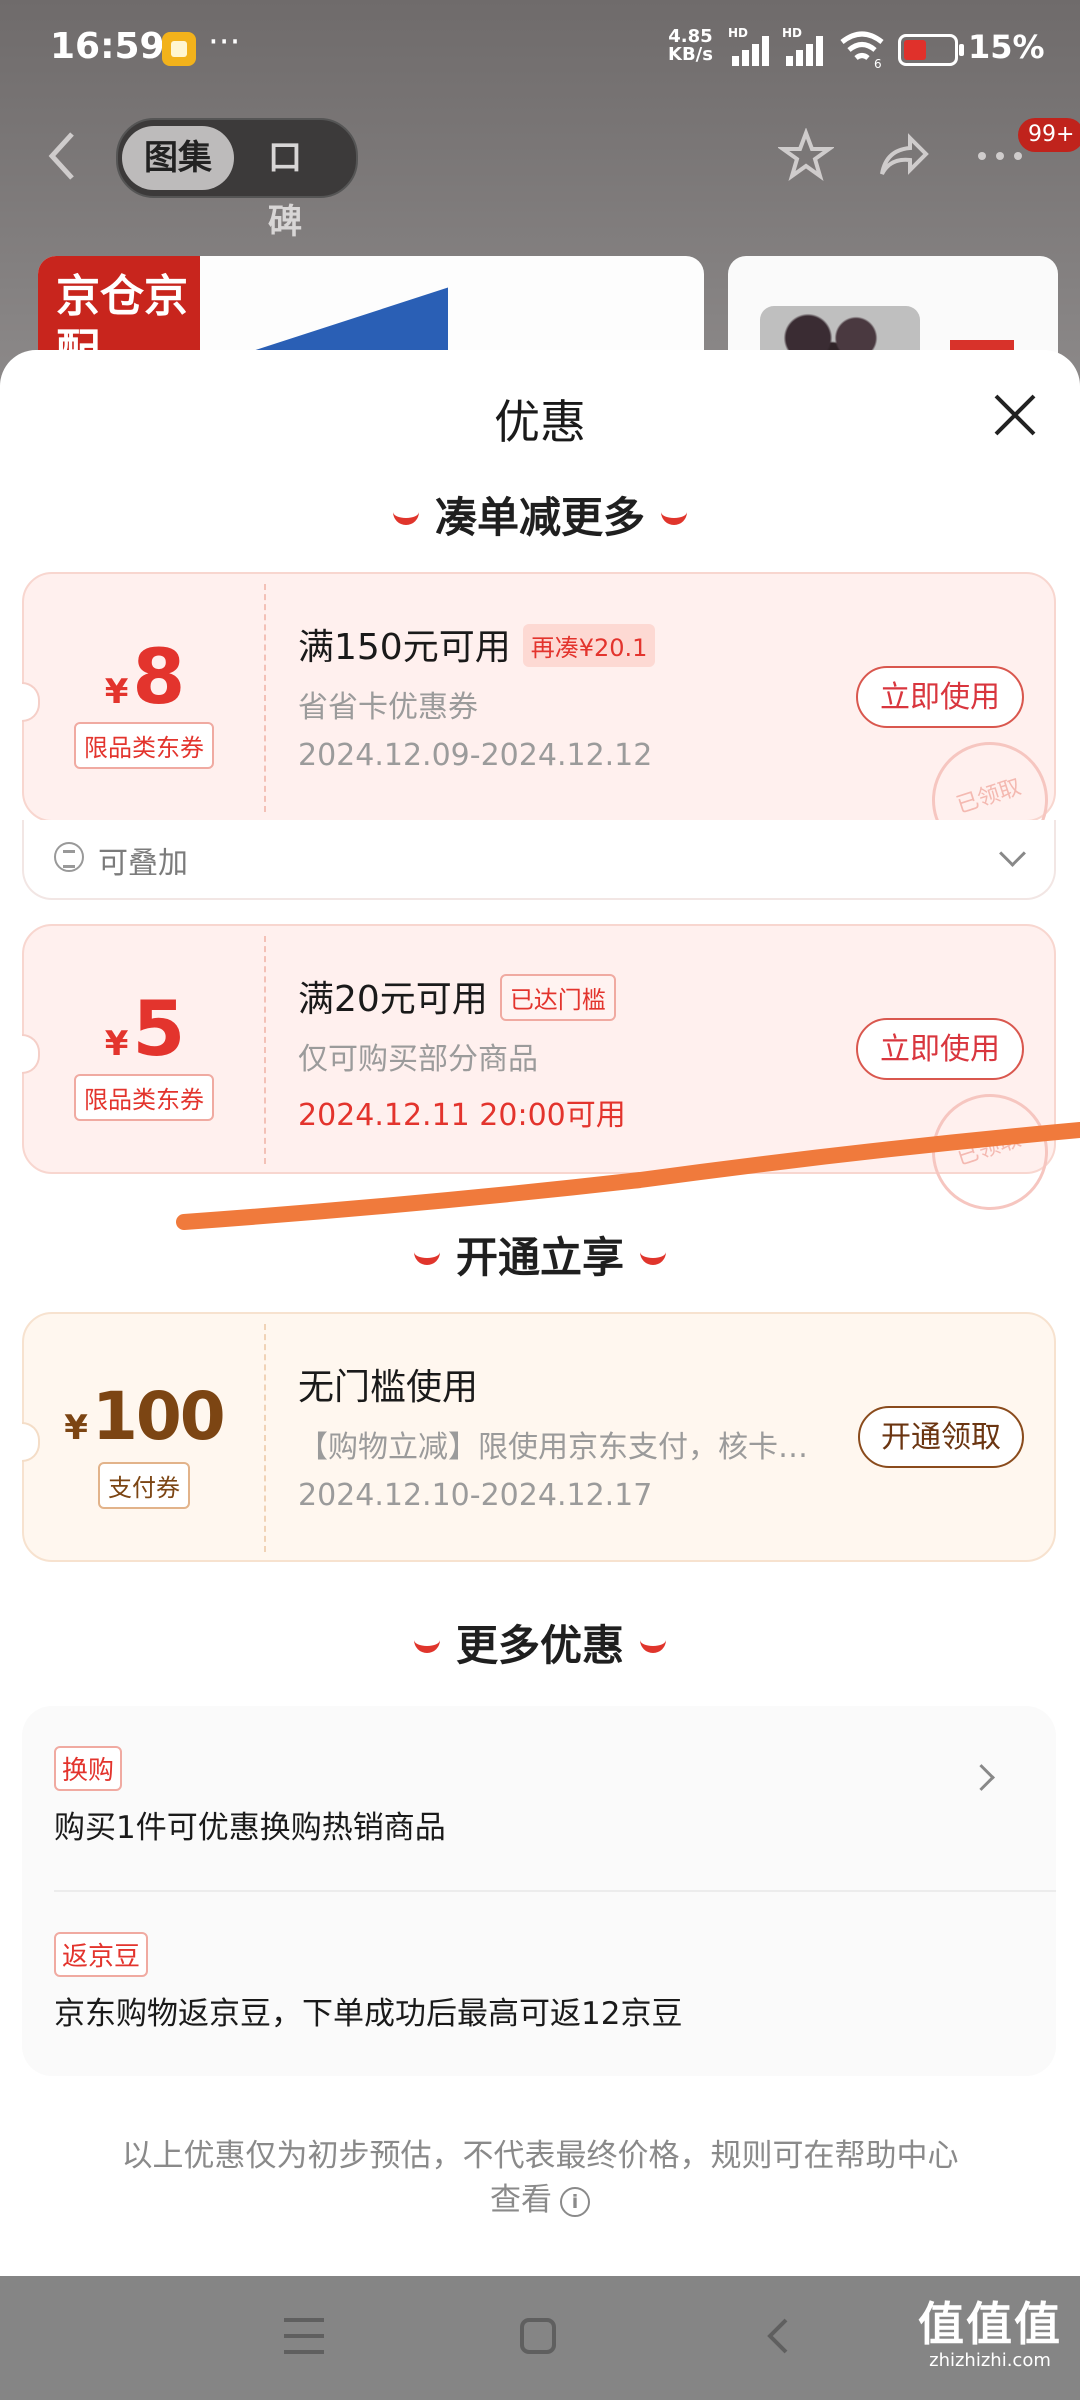 This screenshot has height=2400, width=1080. I want to click on coupon-amount: ¥100, so click(144, 1416).